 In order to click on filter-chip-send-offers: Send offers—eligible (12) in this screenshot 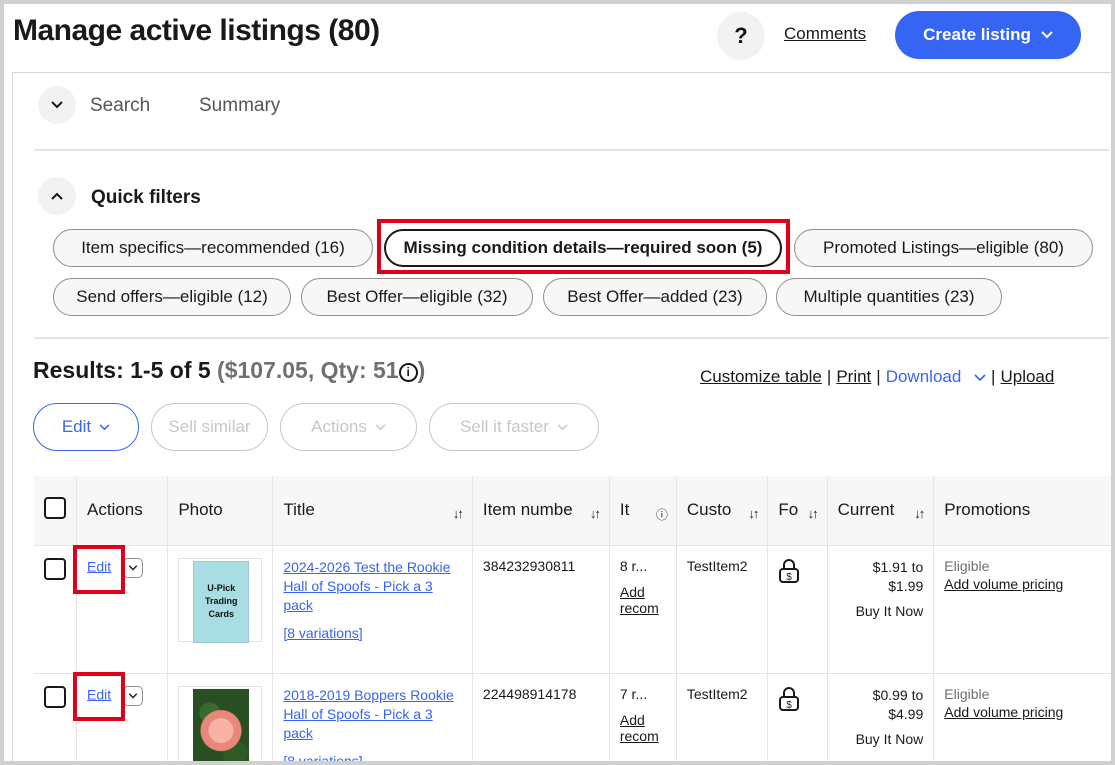, I will do `click(172, 297)`.